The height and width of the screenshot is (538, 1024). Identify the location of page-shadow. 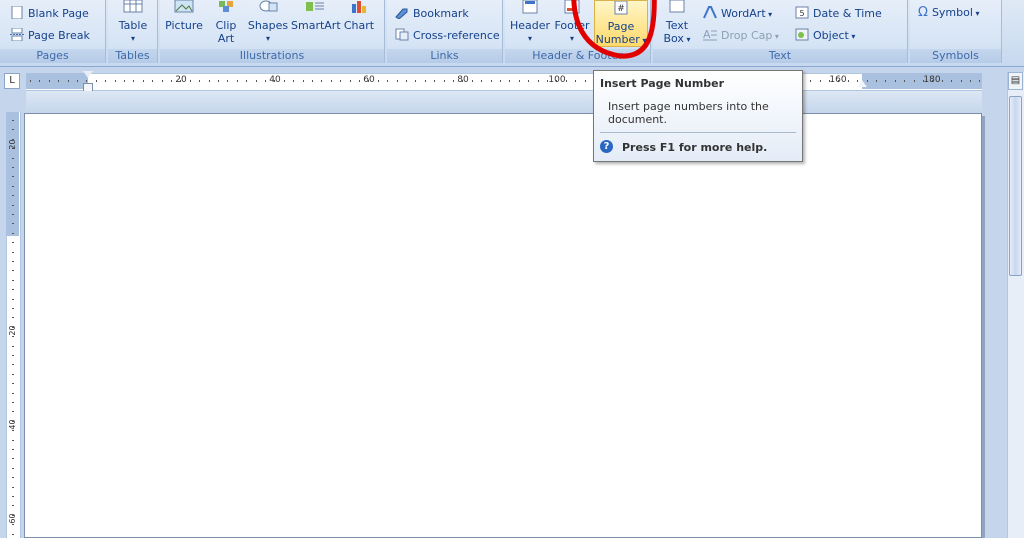
(983, 327).